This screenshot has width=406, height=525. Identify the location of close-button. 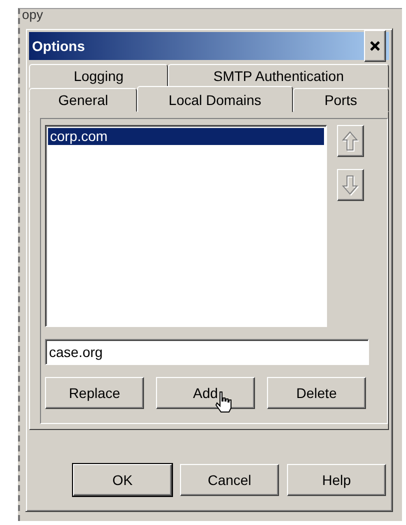
(375, 46).